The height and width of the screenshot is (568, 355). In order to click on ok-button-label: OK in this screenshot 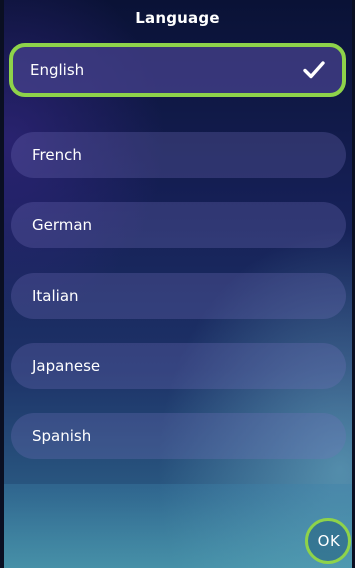, I will do `click(329, 541)`.